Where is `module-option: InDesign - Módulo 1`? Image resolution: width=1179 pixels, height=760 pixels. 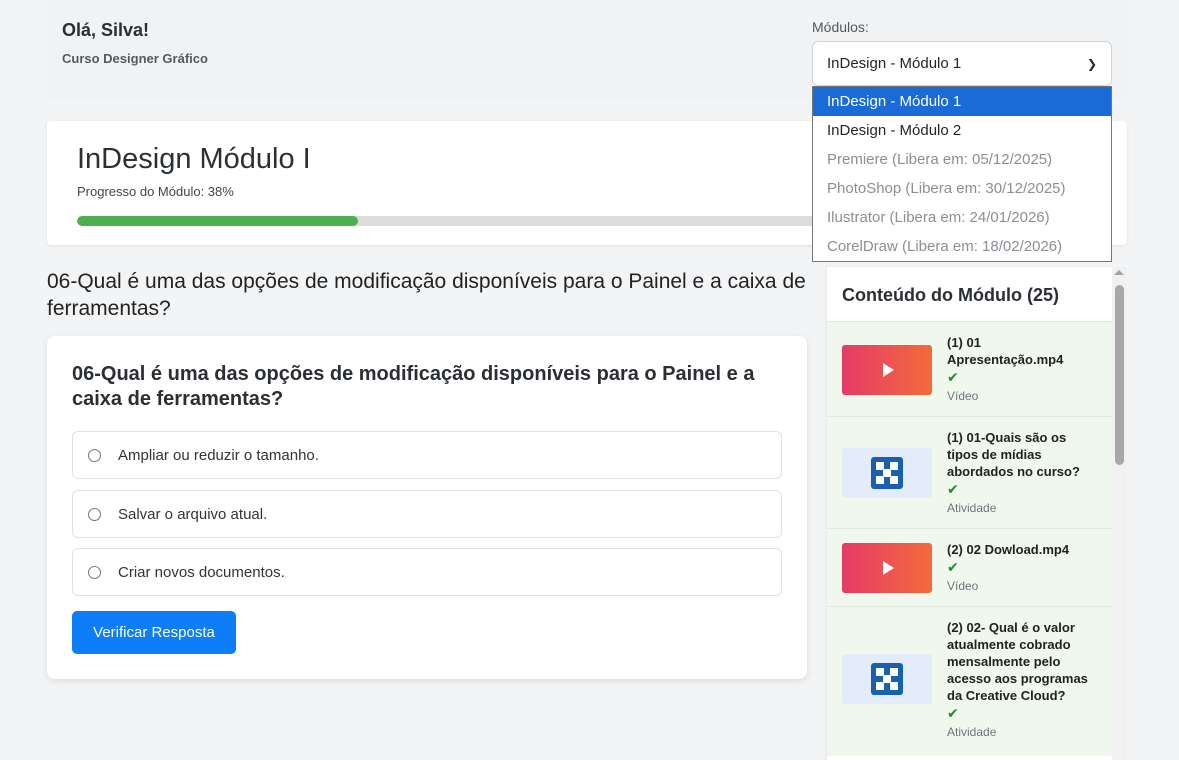
module-option: InDesign - Módulo 1 is located at coordinates (962, 101).